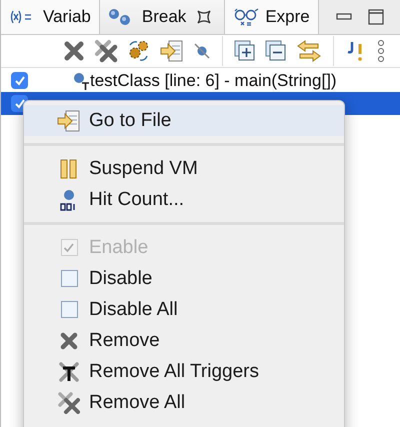 The width and height of the screenshot is (400, 427). Describe the element at coordinates (213, 80) in the screenshot. I see `breakpoint-label: testClass [line: 6] - main(String[])` at that location.